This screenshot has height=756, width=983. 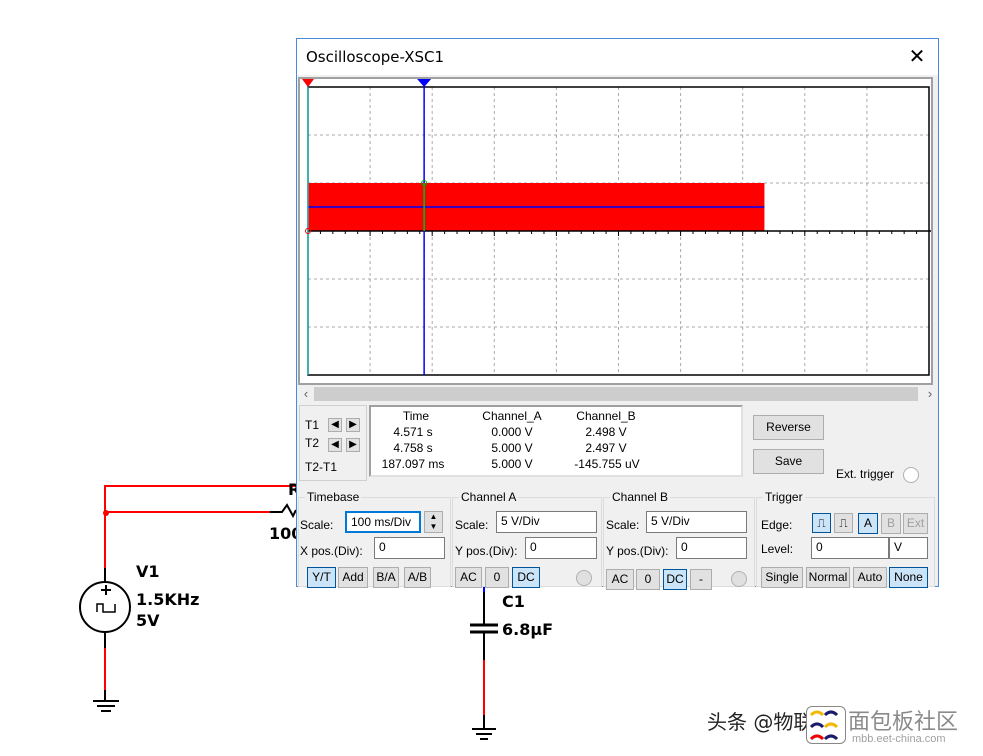 What do you see at coordinates (911, 475) in the screenshot?
I see `ext-trigger-terminal` at bounding box center [911, 475].